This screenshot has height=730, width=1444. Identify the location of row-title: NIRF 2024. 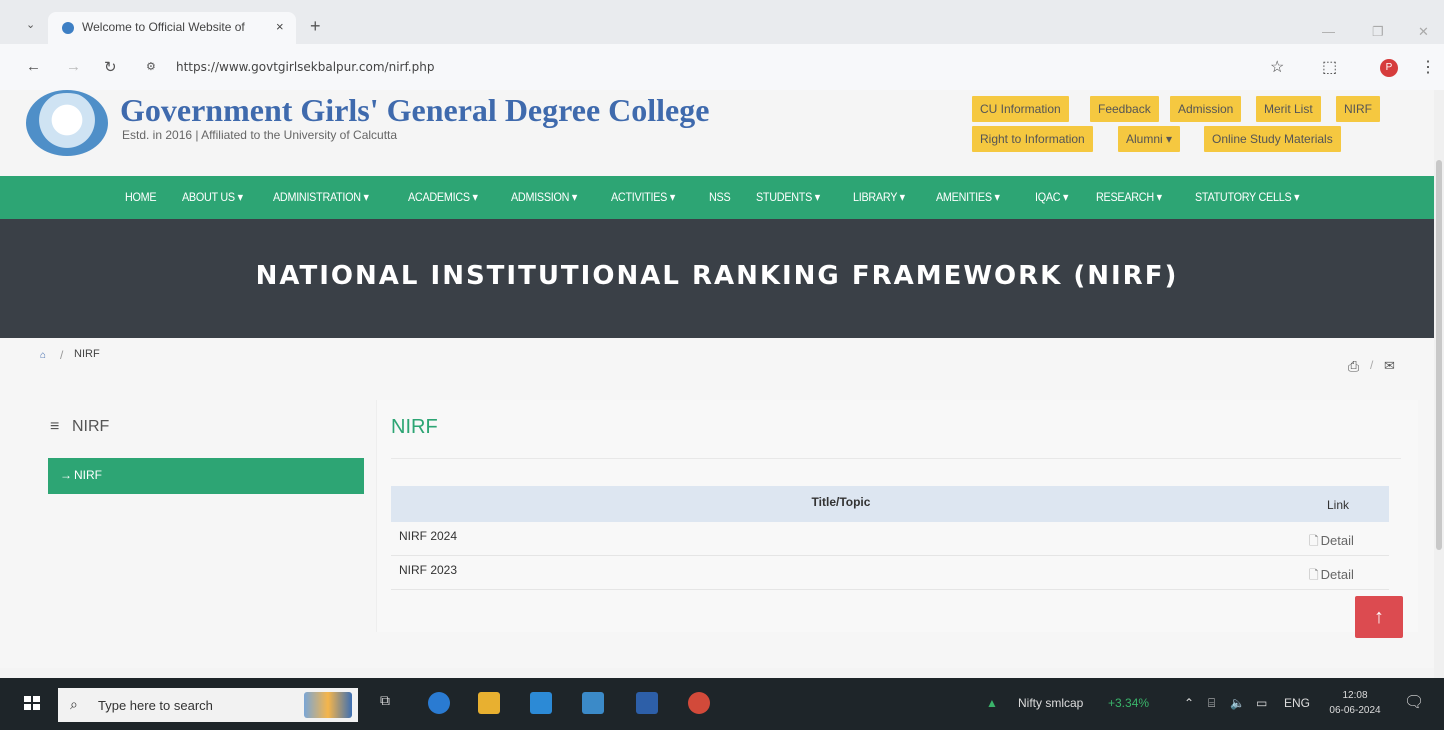
(428, 536).